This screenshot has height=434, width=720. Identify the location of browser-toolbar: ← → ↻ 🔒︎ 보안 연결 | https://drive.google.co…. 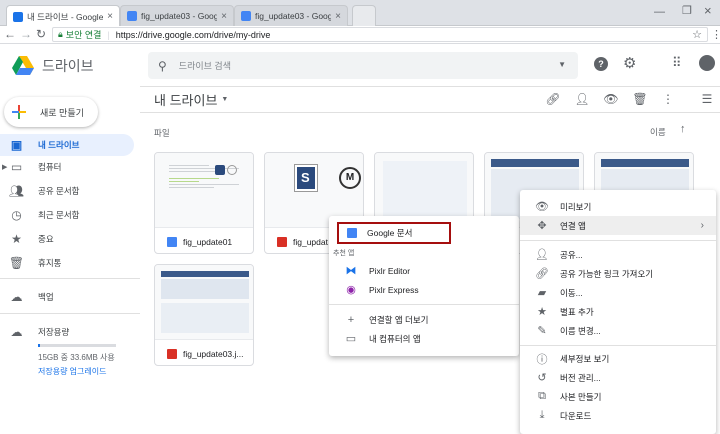
(360, 35).